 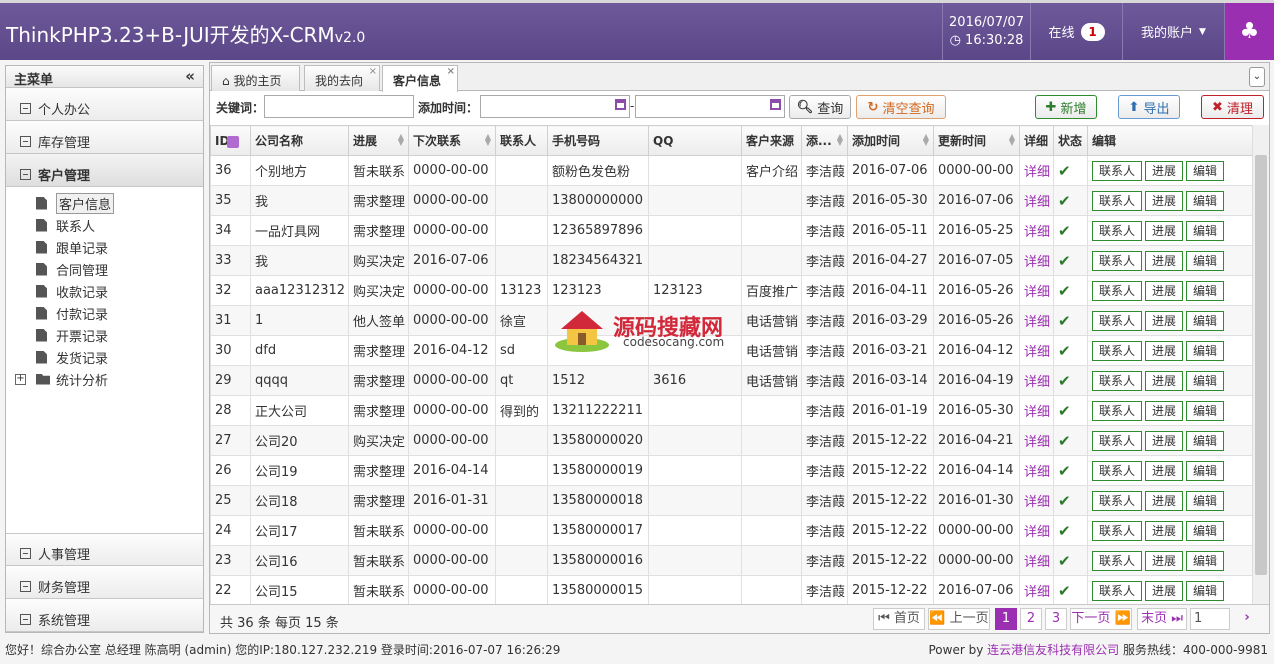 I want to click on tabs-dropdown-icon: ⌄, so click(x=1257, y=77).